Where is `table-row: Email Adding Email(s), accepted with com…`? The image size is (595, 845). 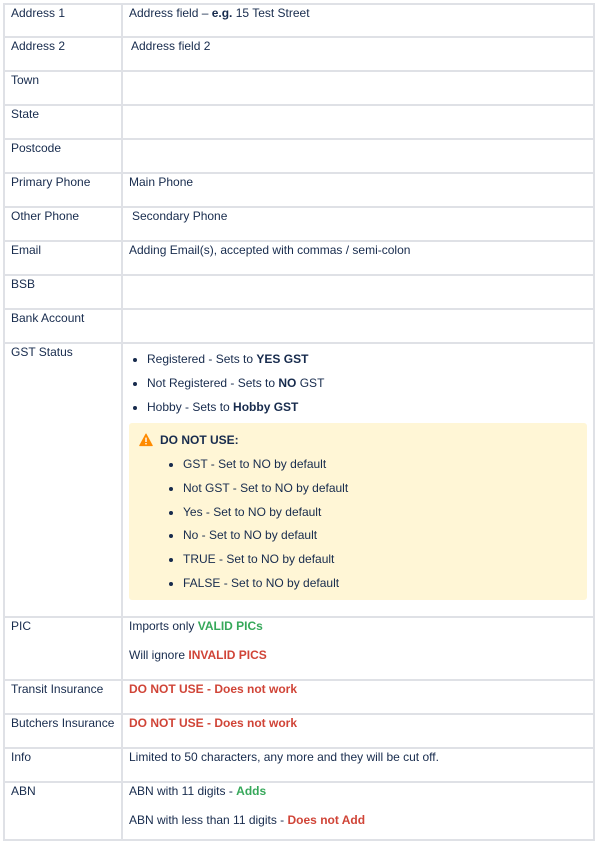
table-row: Email Adding Email(s), accepted with com… is located at coordinates (299, 258).